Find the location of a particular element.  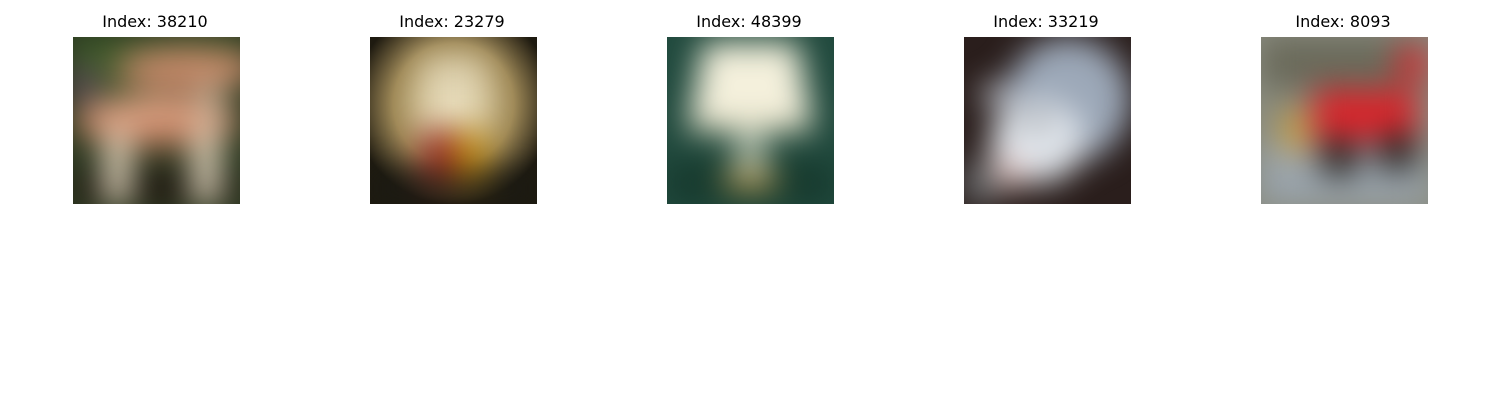

image-panel-2: Index: 48399 is located at coordinates (749, 110).